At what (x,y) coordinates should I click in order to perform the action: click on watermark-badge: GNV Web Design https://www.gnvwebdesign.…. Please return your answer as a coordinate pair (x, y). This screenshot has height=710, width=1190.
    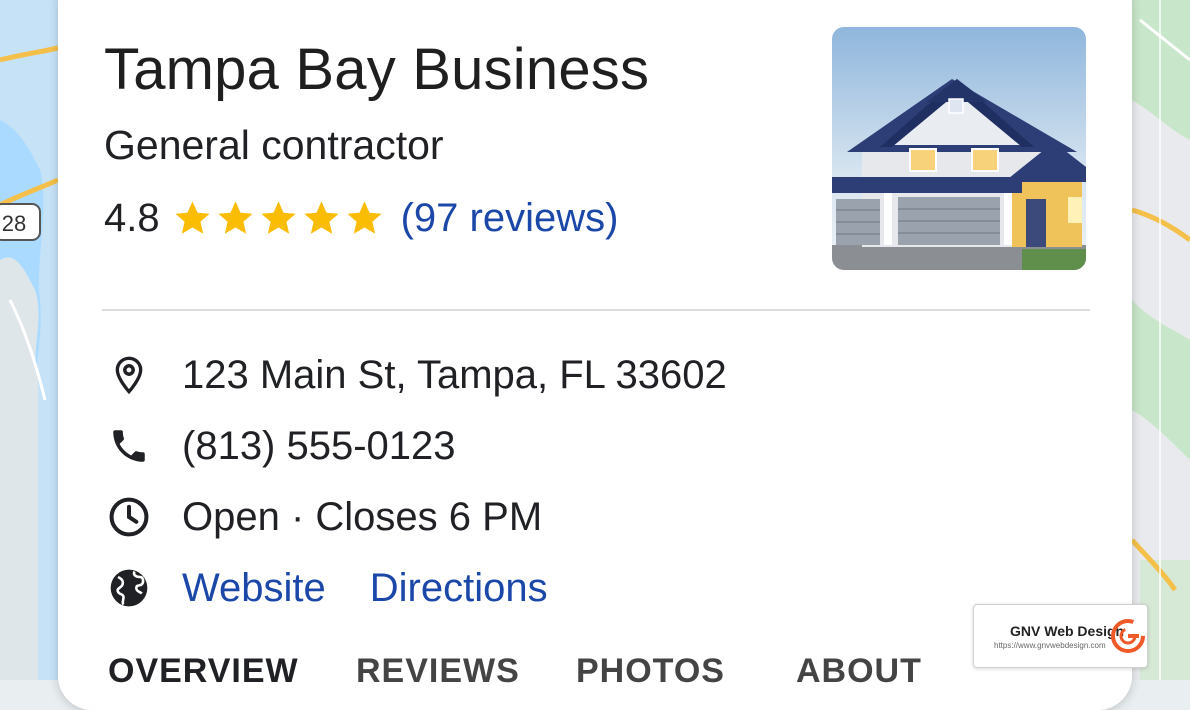
    Looking at the image, I should click on (1060, 636).